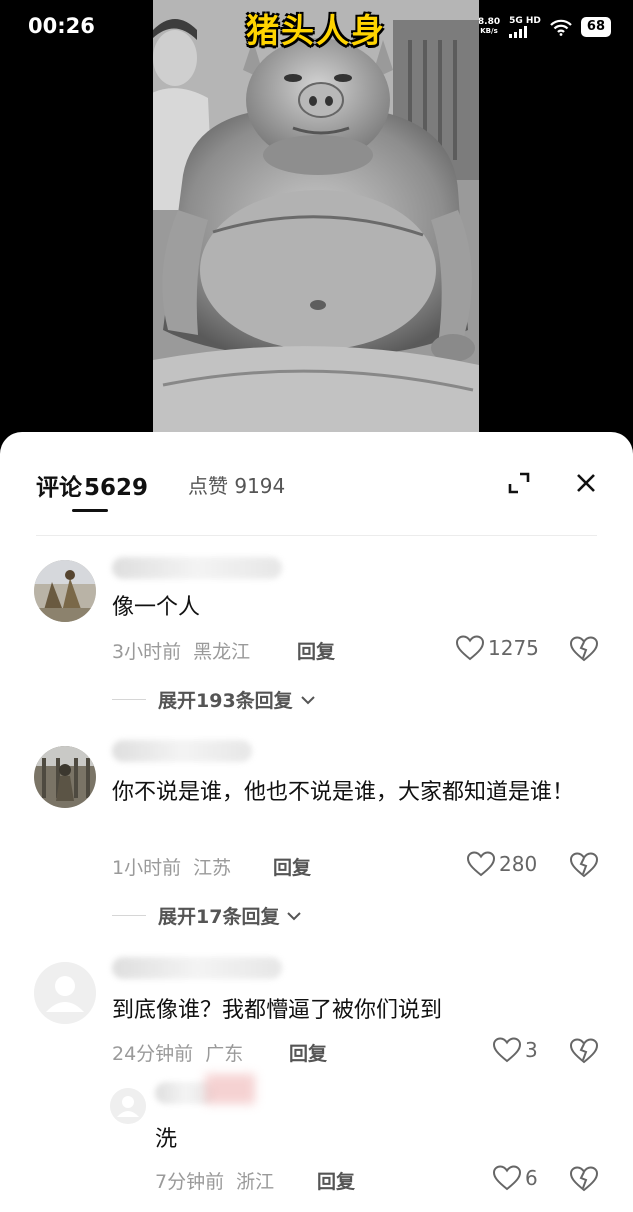  Describe the element at coordinates (277, 1010) in the screenshot. I see `comment-text: 到底像谁？我都懵逼了被你们说到` at that location.